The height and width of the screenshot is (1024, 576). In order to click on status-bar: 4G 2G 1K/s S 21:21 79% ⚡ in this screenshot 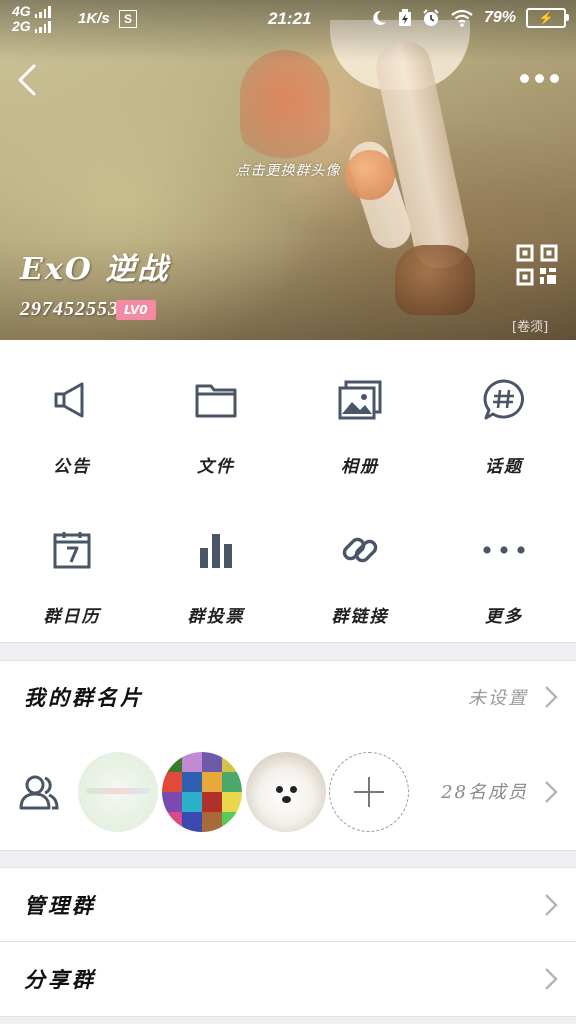, I will do `click(288, 19)`.